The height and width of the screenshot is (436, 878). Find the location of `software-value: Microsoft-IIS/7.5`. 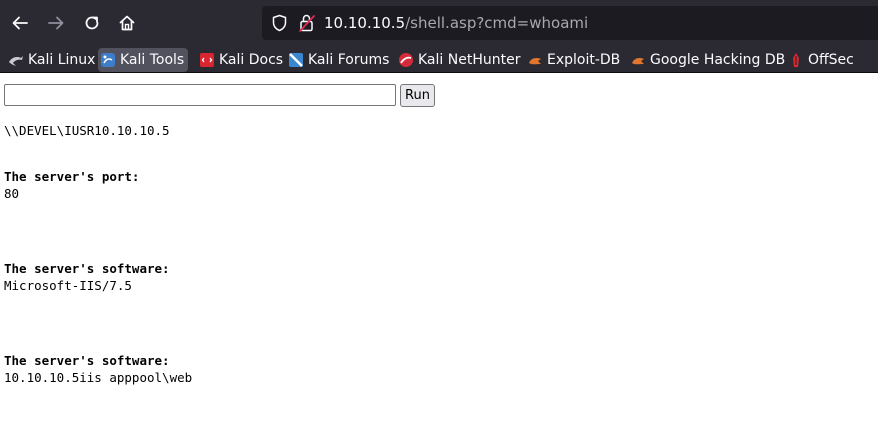

software-value: Microsoft-IIS/7.5 is located at coordinates (68, 285).